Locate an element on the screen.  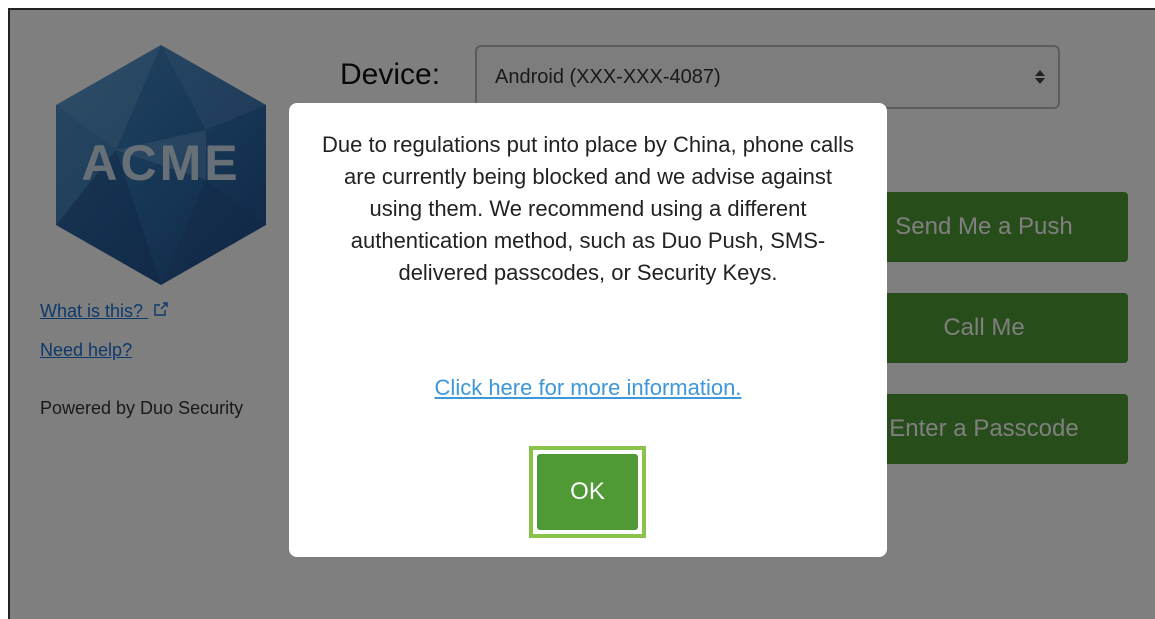
ok-button-focus-ring: OK is located at coordinates (587, 492).